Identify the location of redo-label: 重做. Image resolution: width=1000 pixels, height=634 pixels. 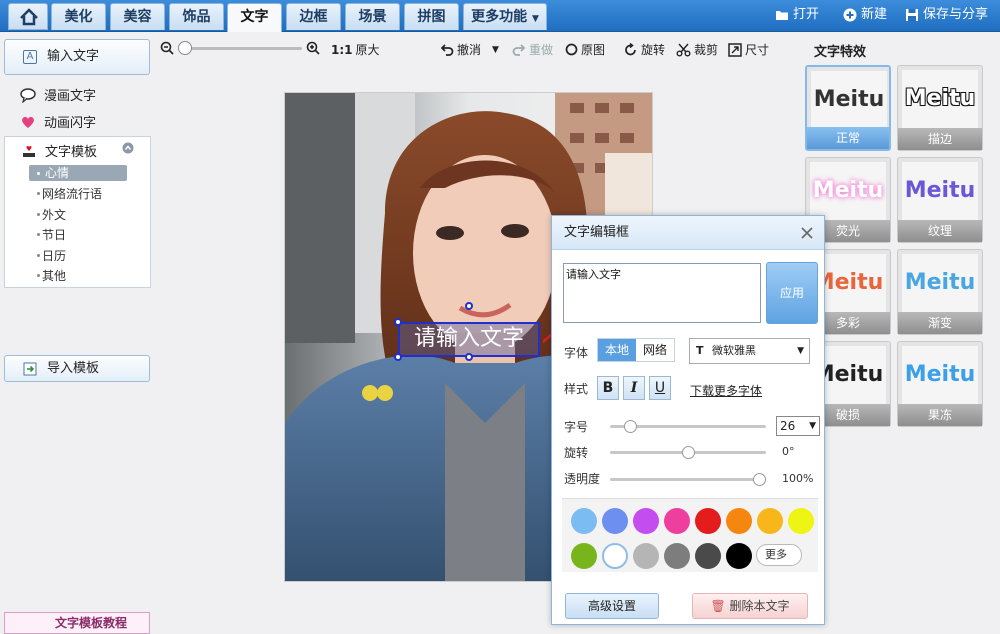
(541, 50).